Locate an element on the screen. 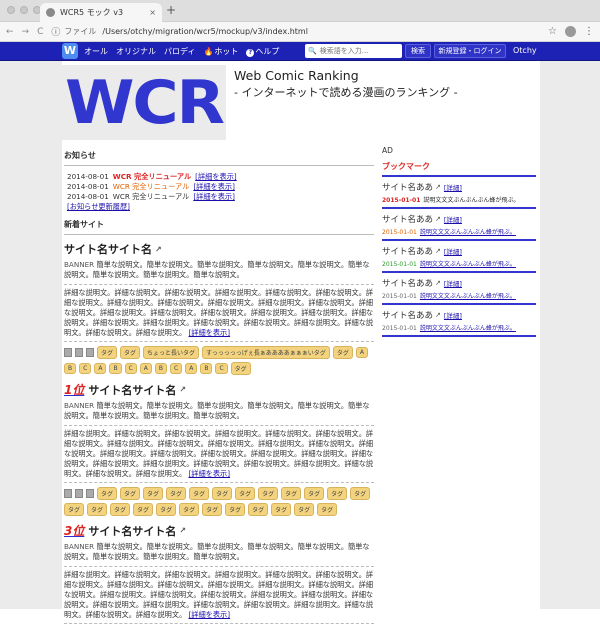 This screenshot has height=624, width=600. star-icon: ☆ is located at coordinates (552, 31).